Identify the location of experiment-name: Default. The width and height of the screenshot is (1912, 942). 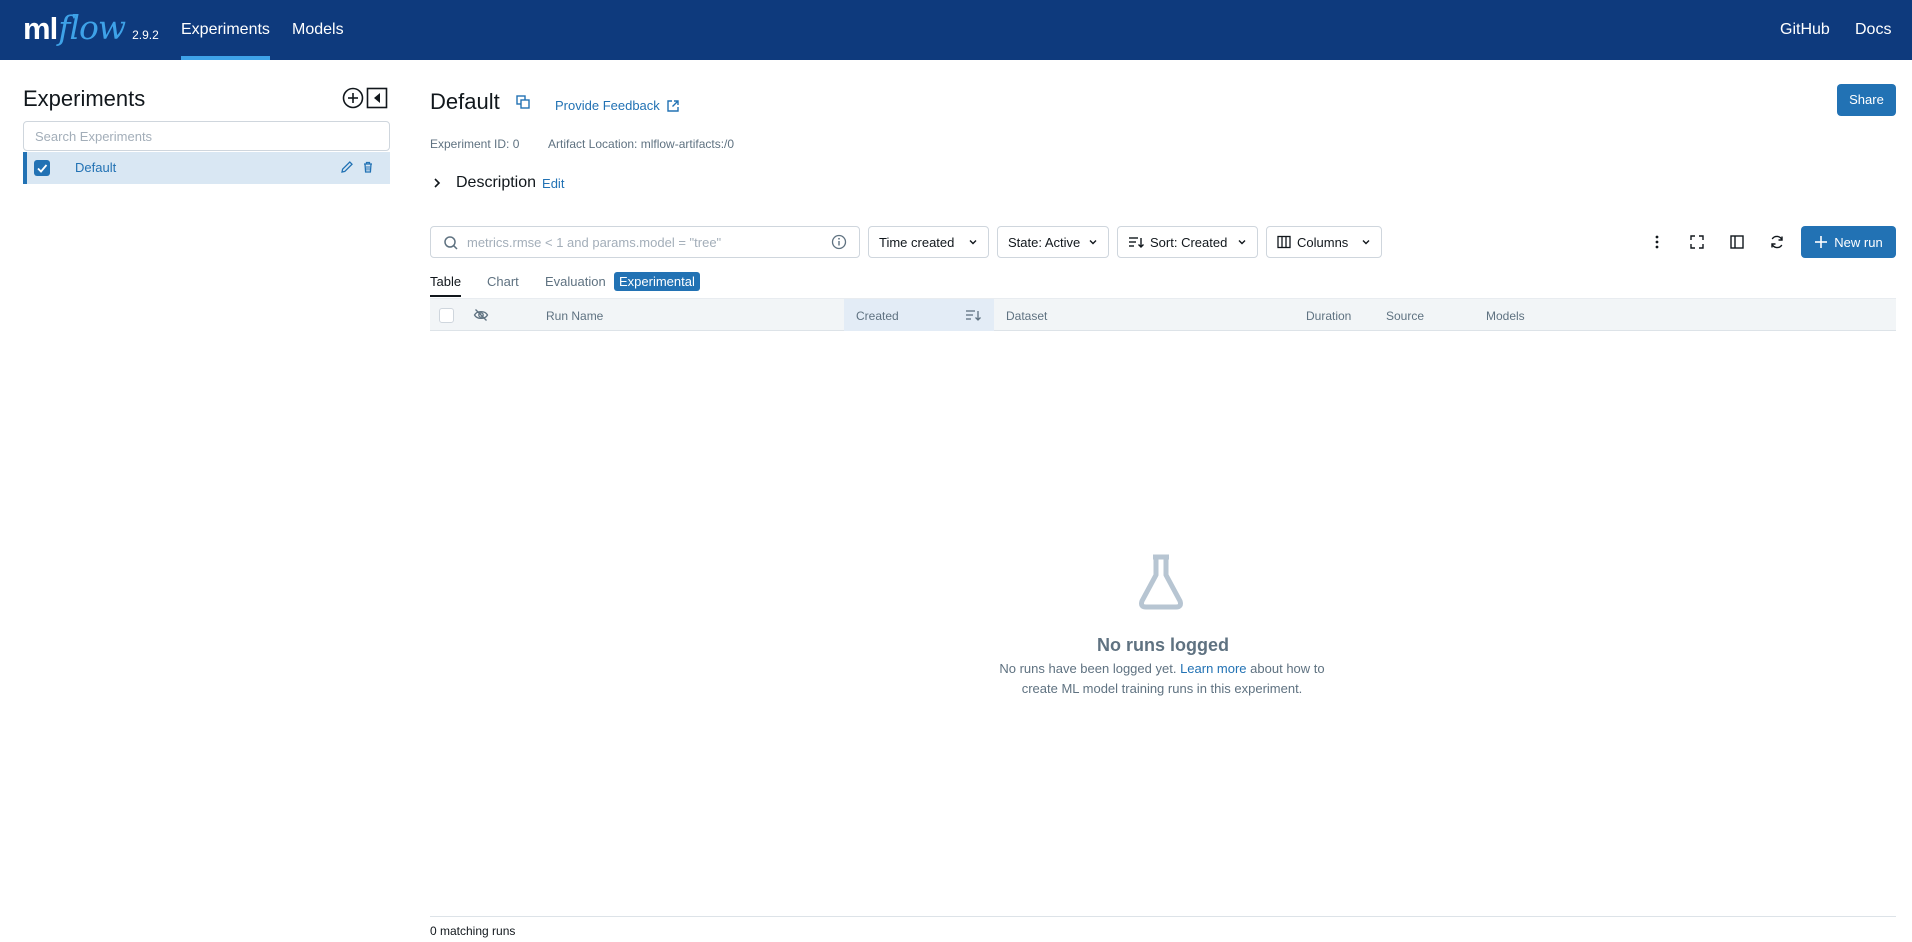
(95, 167).